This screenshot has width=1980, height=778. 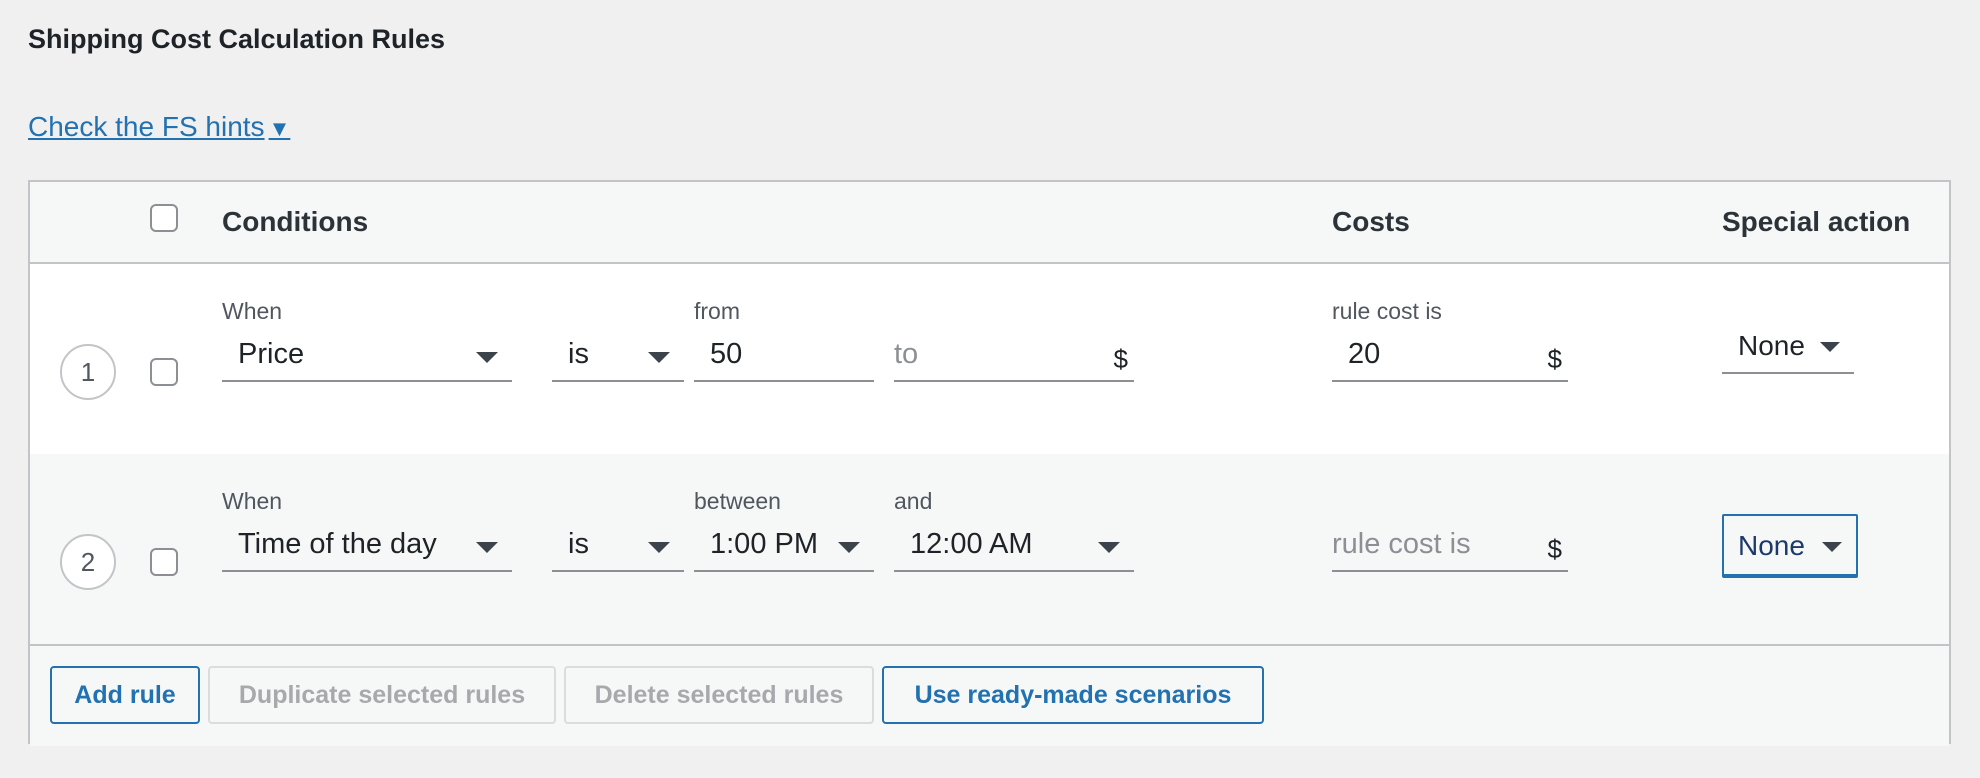 I want to click on condition-select: Time of the day, so click(x=367, y=548).